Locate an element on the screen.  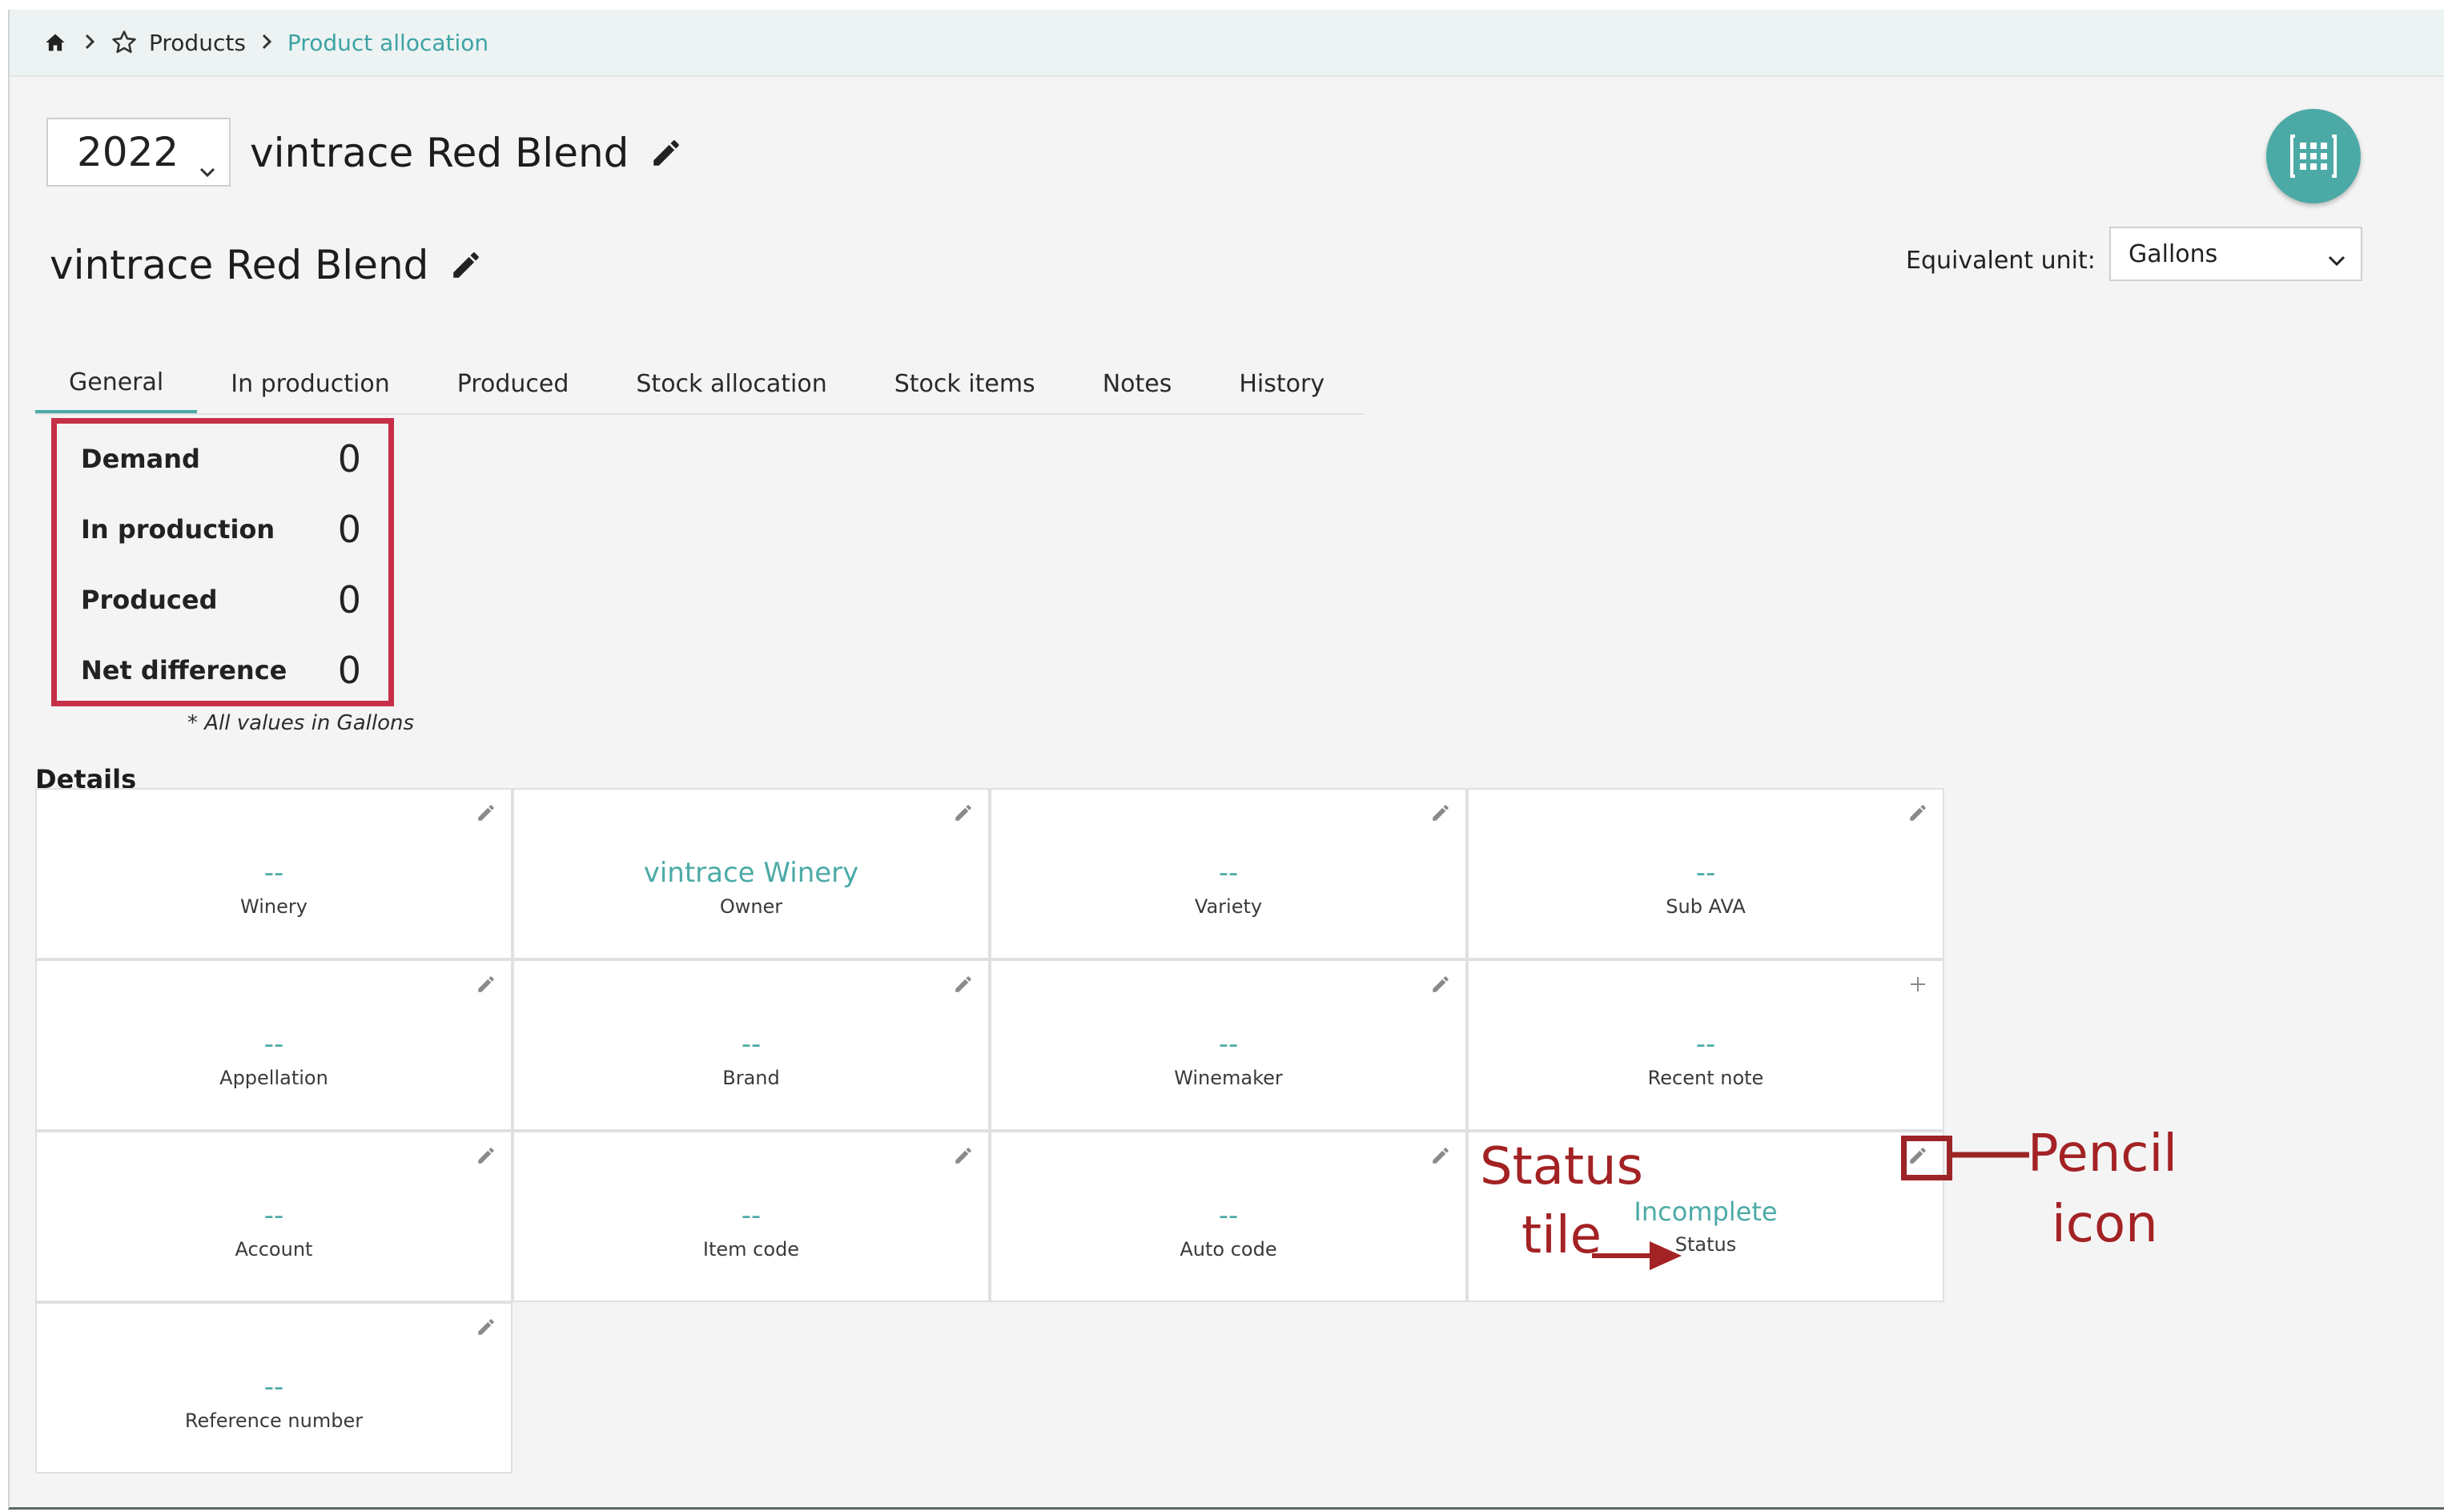
detail-tile-appellation: -- Appellation is located at coordinates (274, 1045).